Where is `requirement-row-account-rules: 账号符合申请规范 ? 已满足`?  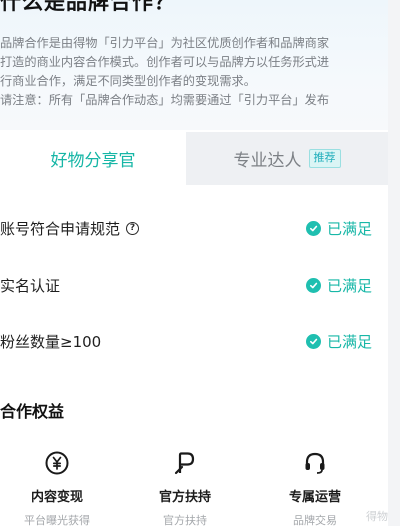 requirement-row-account-rules: 账号符合申请规范 ? 已满足 is located at coordinates (194, 228).